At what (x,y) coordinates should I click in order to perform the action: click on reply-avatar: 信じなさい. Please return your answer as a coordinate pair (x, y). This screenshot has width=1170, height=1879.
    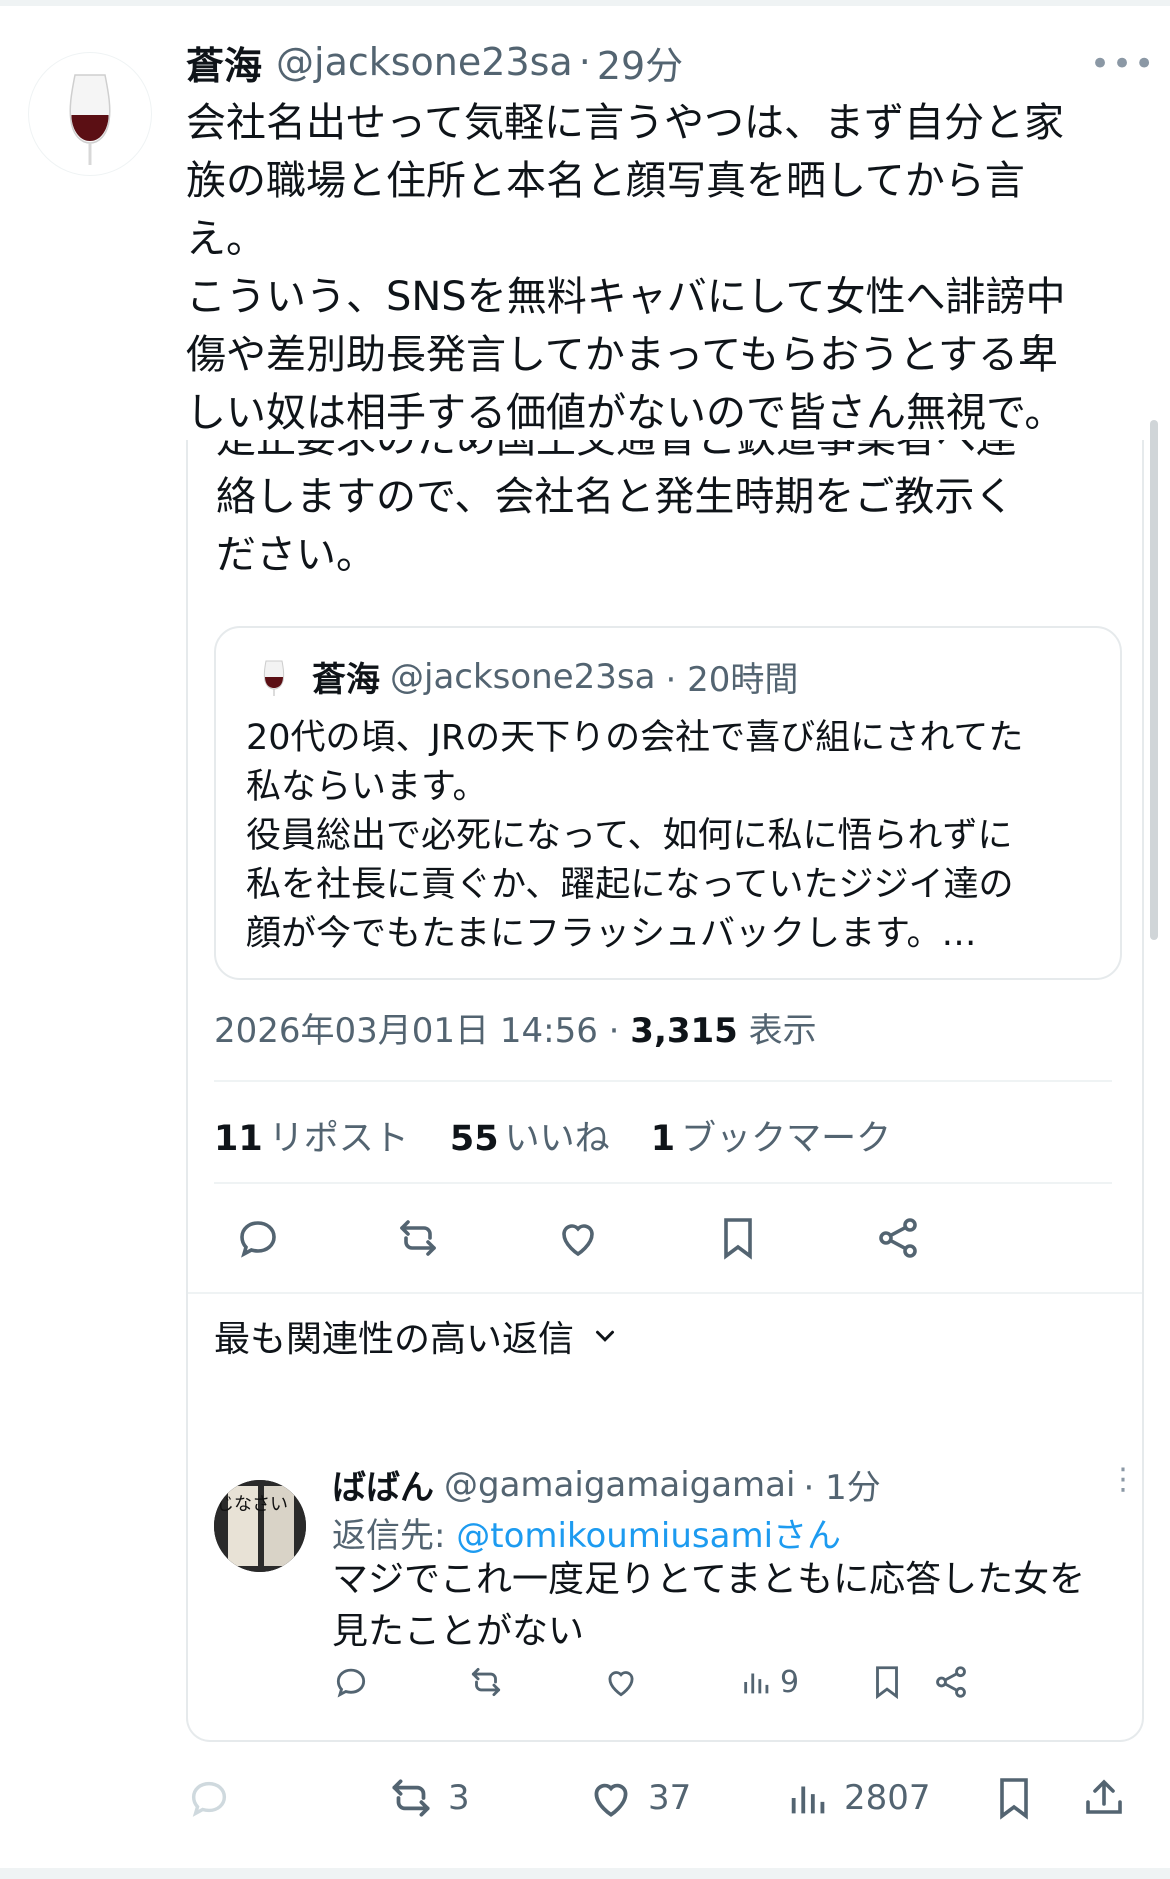
    Looking at the image, I should click on (260, 1526).